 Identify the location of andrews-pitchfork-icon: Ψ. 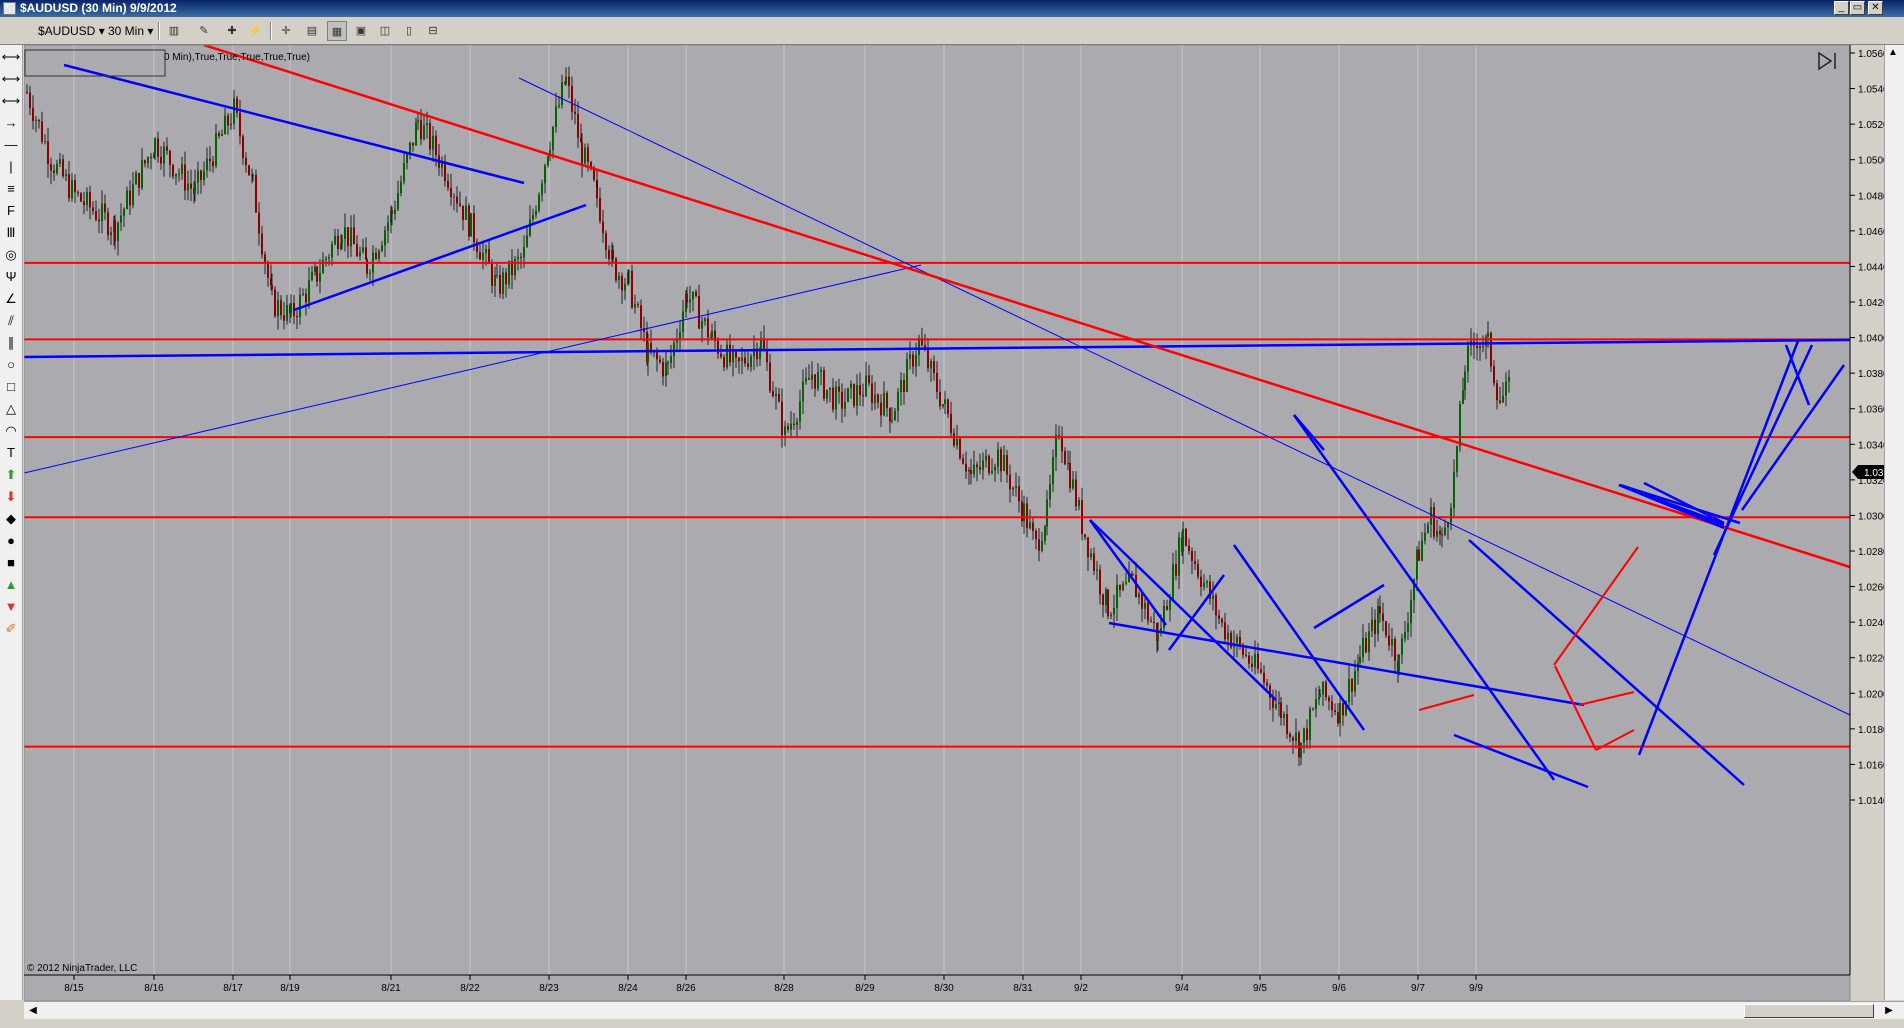
(11, 277).